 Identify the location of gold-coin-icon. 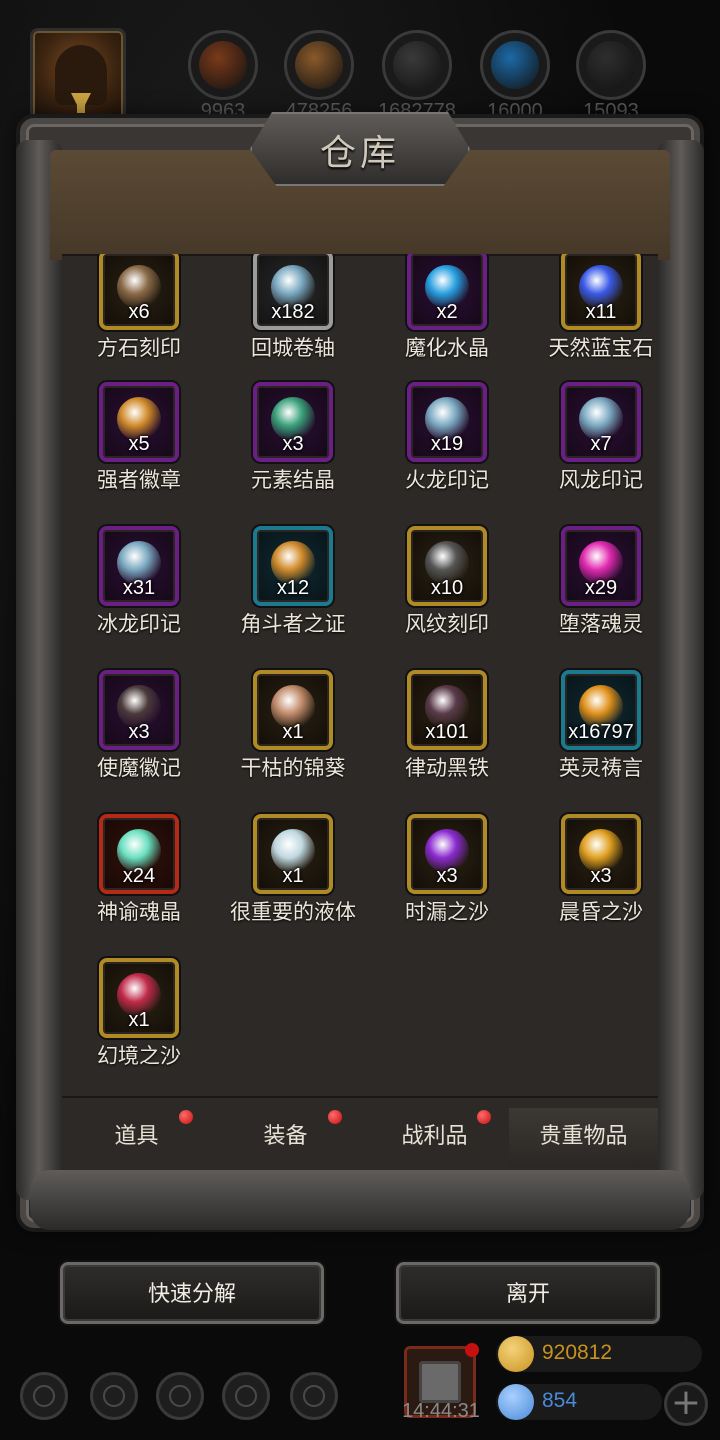
(516, 1354).